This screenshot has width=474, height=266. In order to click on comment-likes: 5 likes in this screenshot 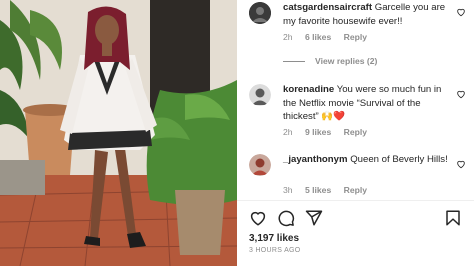, I will do `click(318, 190)`.